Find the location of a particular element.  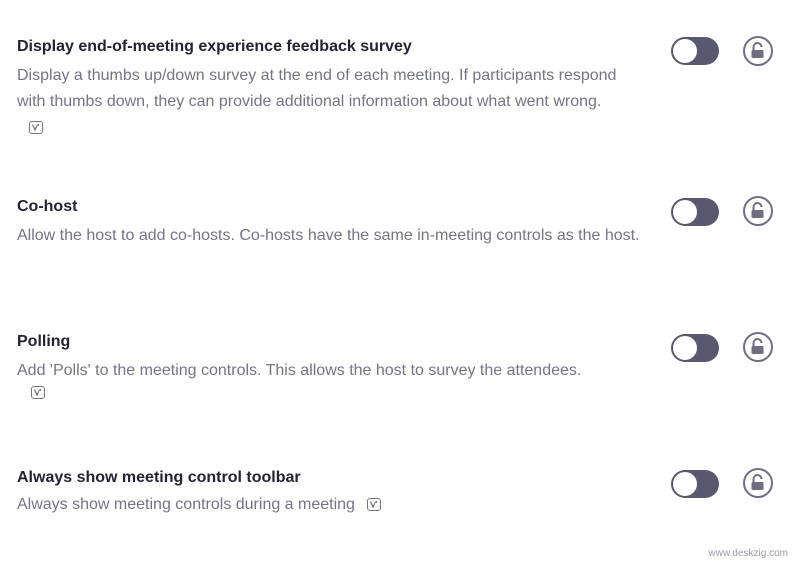

co-host-toggle is located at coordinates (695, 212).